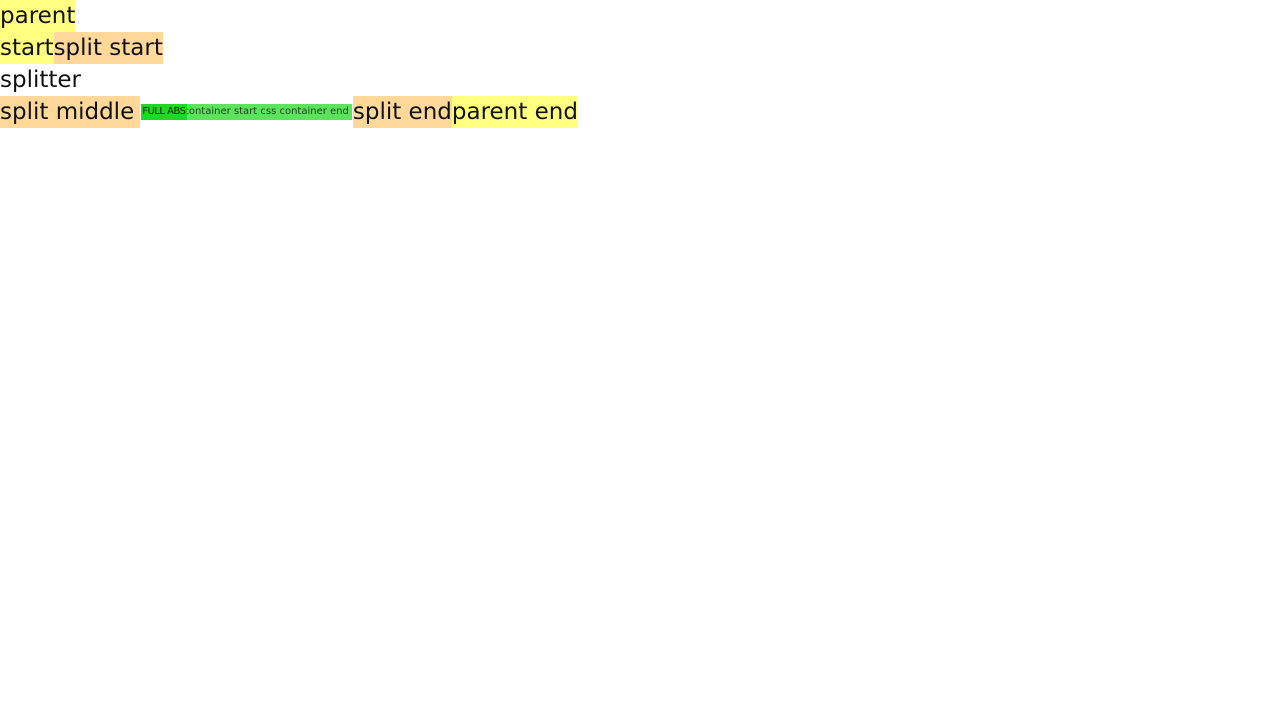  I want to click on parent-end-text: parent end, so click(514, 112).